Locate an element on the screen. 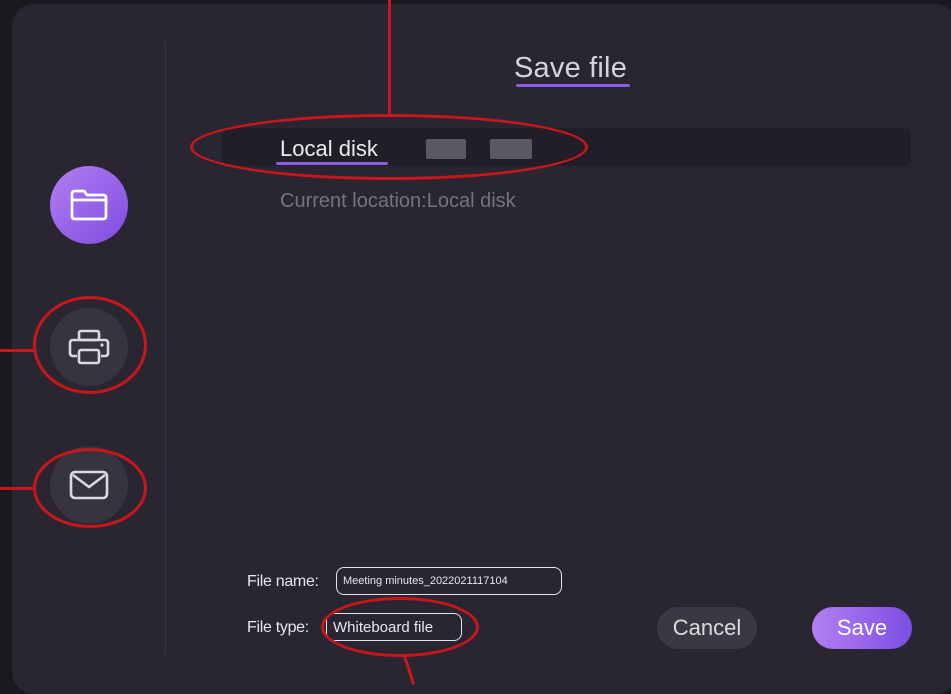  sidebar-divider is located at coordinates (165, 348).